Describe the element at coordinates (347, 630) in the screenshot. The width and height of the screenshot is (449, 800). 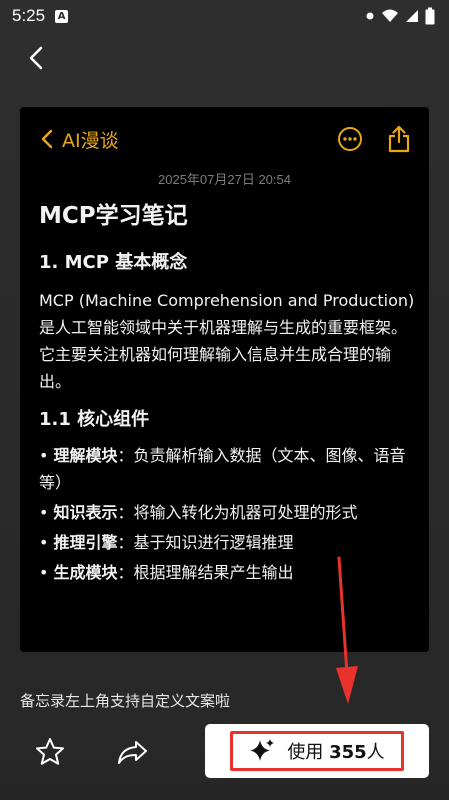
I see `annotation-arrow-icon` at that location.